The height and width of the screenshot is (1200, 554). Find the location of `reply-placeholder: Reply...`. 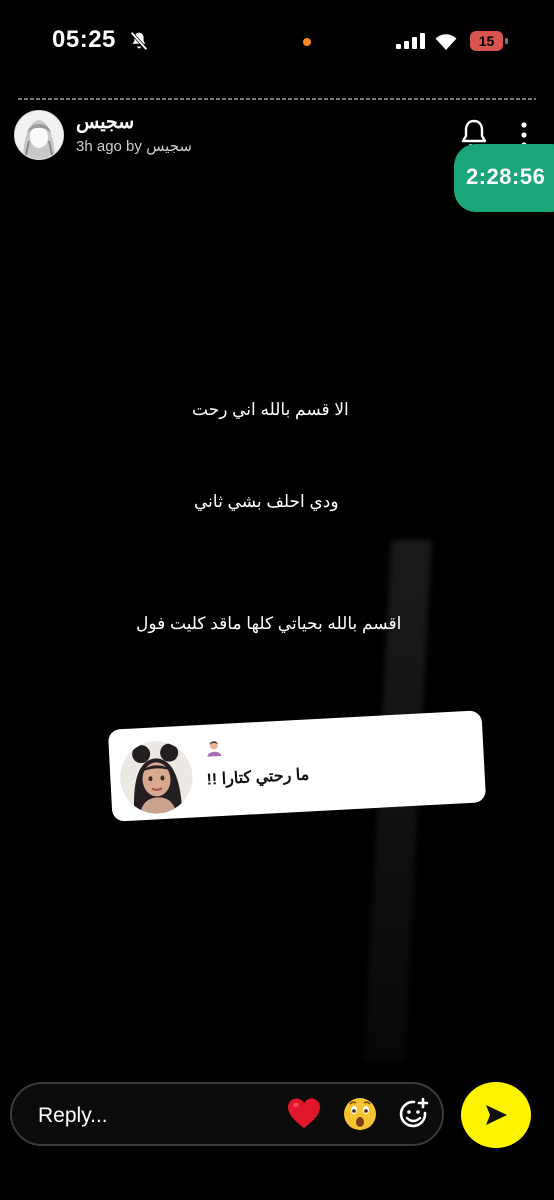

reply-placeholder: Reply... is located at coordinates (73, 1115).